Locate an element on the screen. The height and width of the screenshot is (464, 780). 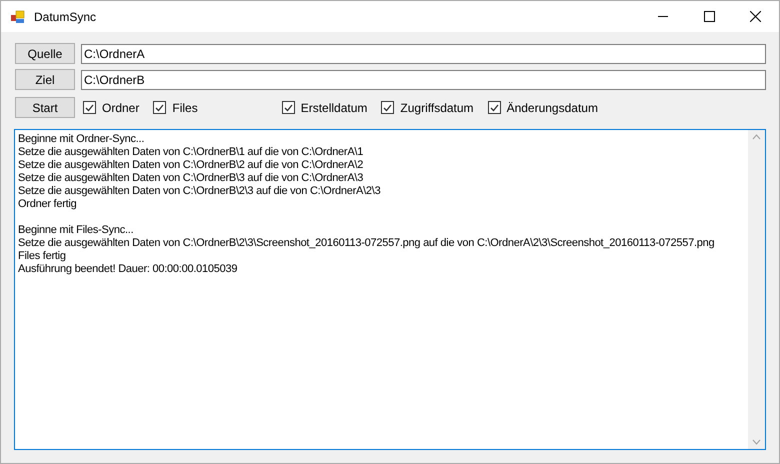
log-line: Setze die ausgewählten Daten von C:\OrdnerB\2\3\Screenshot_20160113-072557.png auf die von C:\OrdnerA\2\3\Screenshot_20160113-072557.png is located at coordinates (367, 243).